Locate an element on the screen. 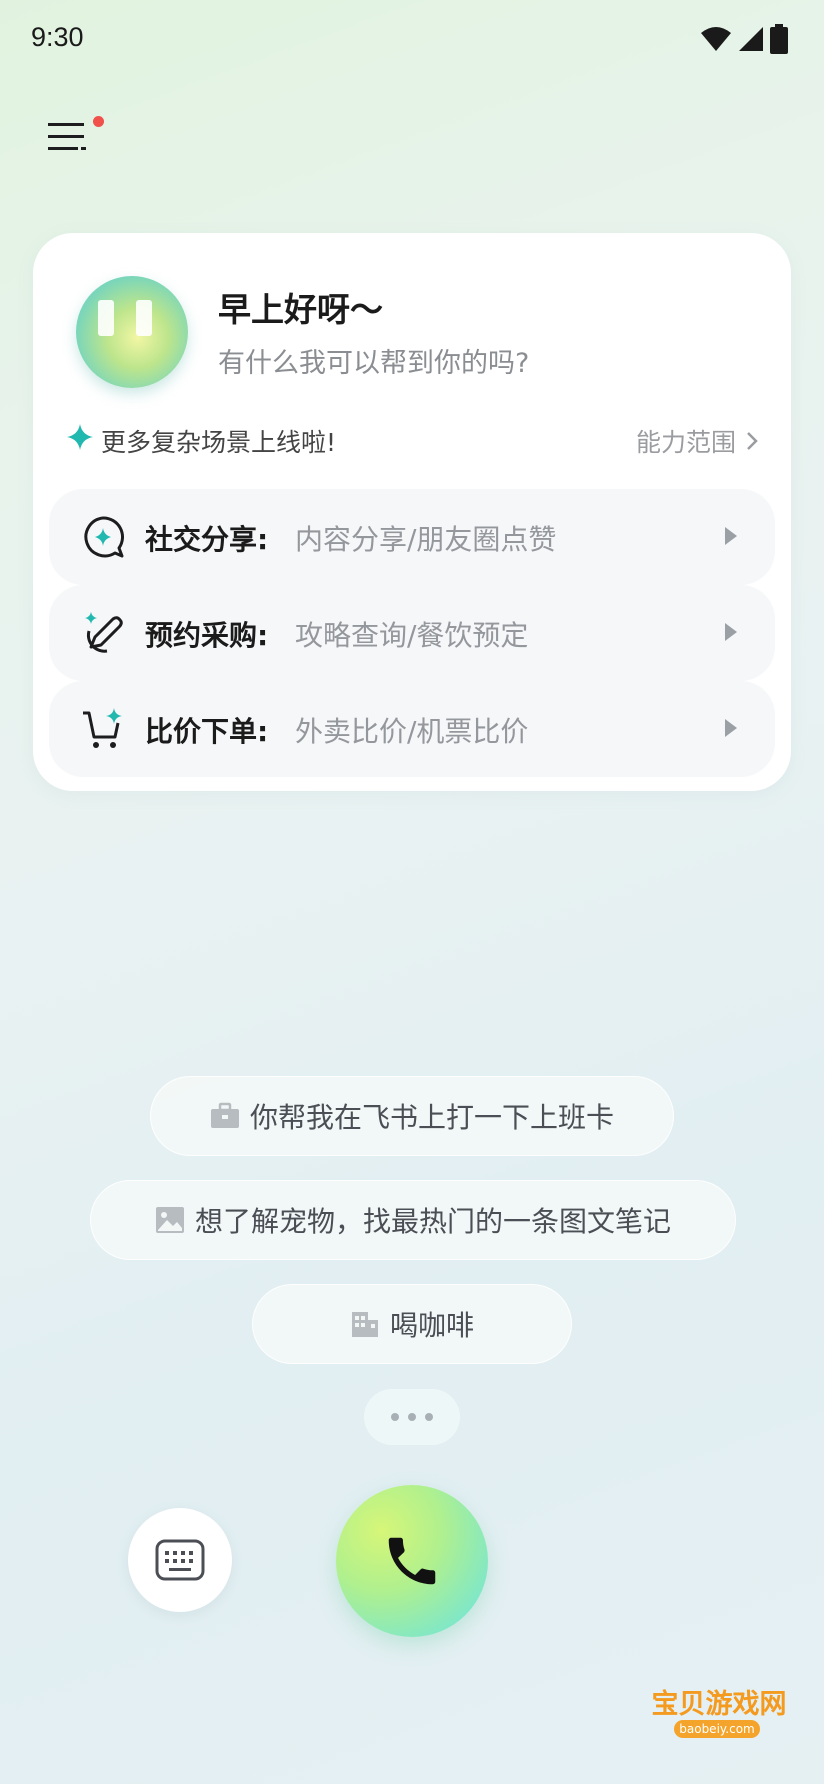  phone-icon is located at coordinates (412, 1561).